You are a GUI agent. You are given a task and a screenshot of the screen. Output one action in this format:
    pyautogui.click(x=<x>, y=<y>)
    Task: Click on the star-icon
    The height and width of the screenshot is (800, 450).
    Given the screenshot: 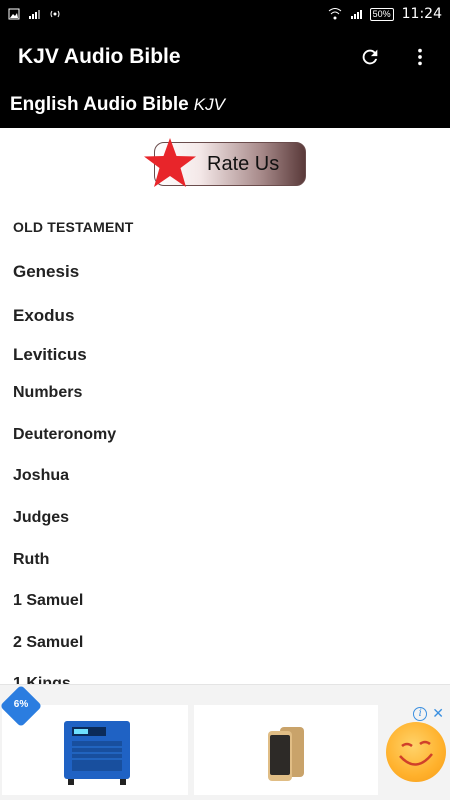 What is the action you would take?
    pyautogui.click(x=170, y=162)
    